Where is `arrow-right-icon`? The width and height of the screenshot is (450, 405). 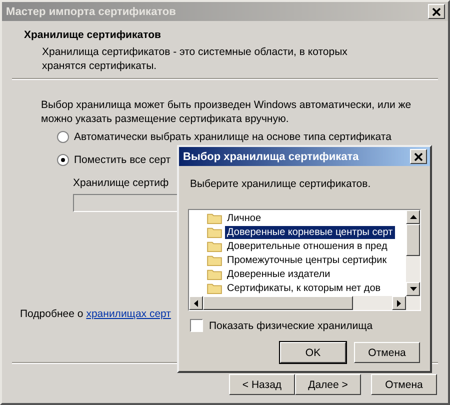
arrow-right-icon is located at coordinates (399, 303).